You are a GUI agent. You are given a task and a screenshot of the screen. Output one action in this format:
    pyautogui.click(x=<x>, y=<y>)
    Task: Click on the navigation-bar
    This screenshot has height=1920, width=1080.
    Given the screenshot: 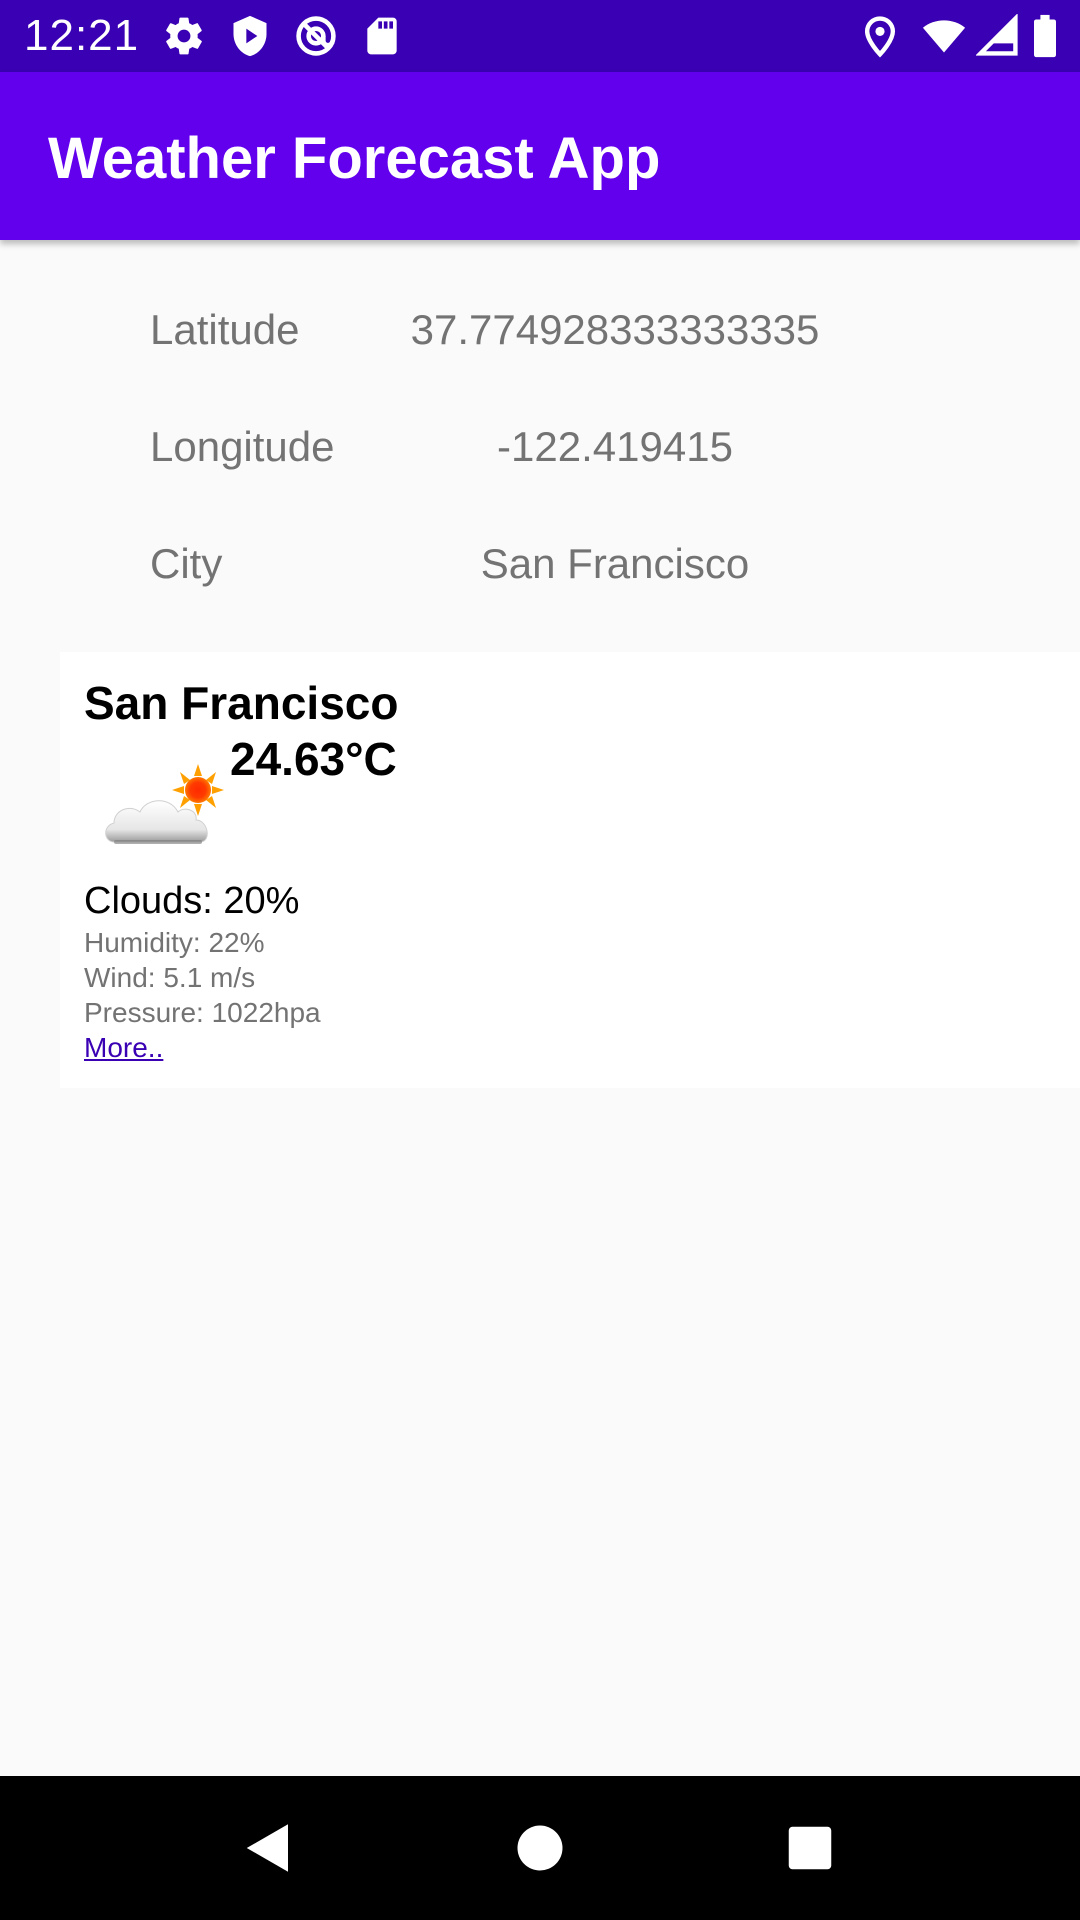 What is the action you would take?
    pyautogui.click(x=540, y=1848)
    